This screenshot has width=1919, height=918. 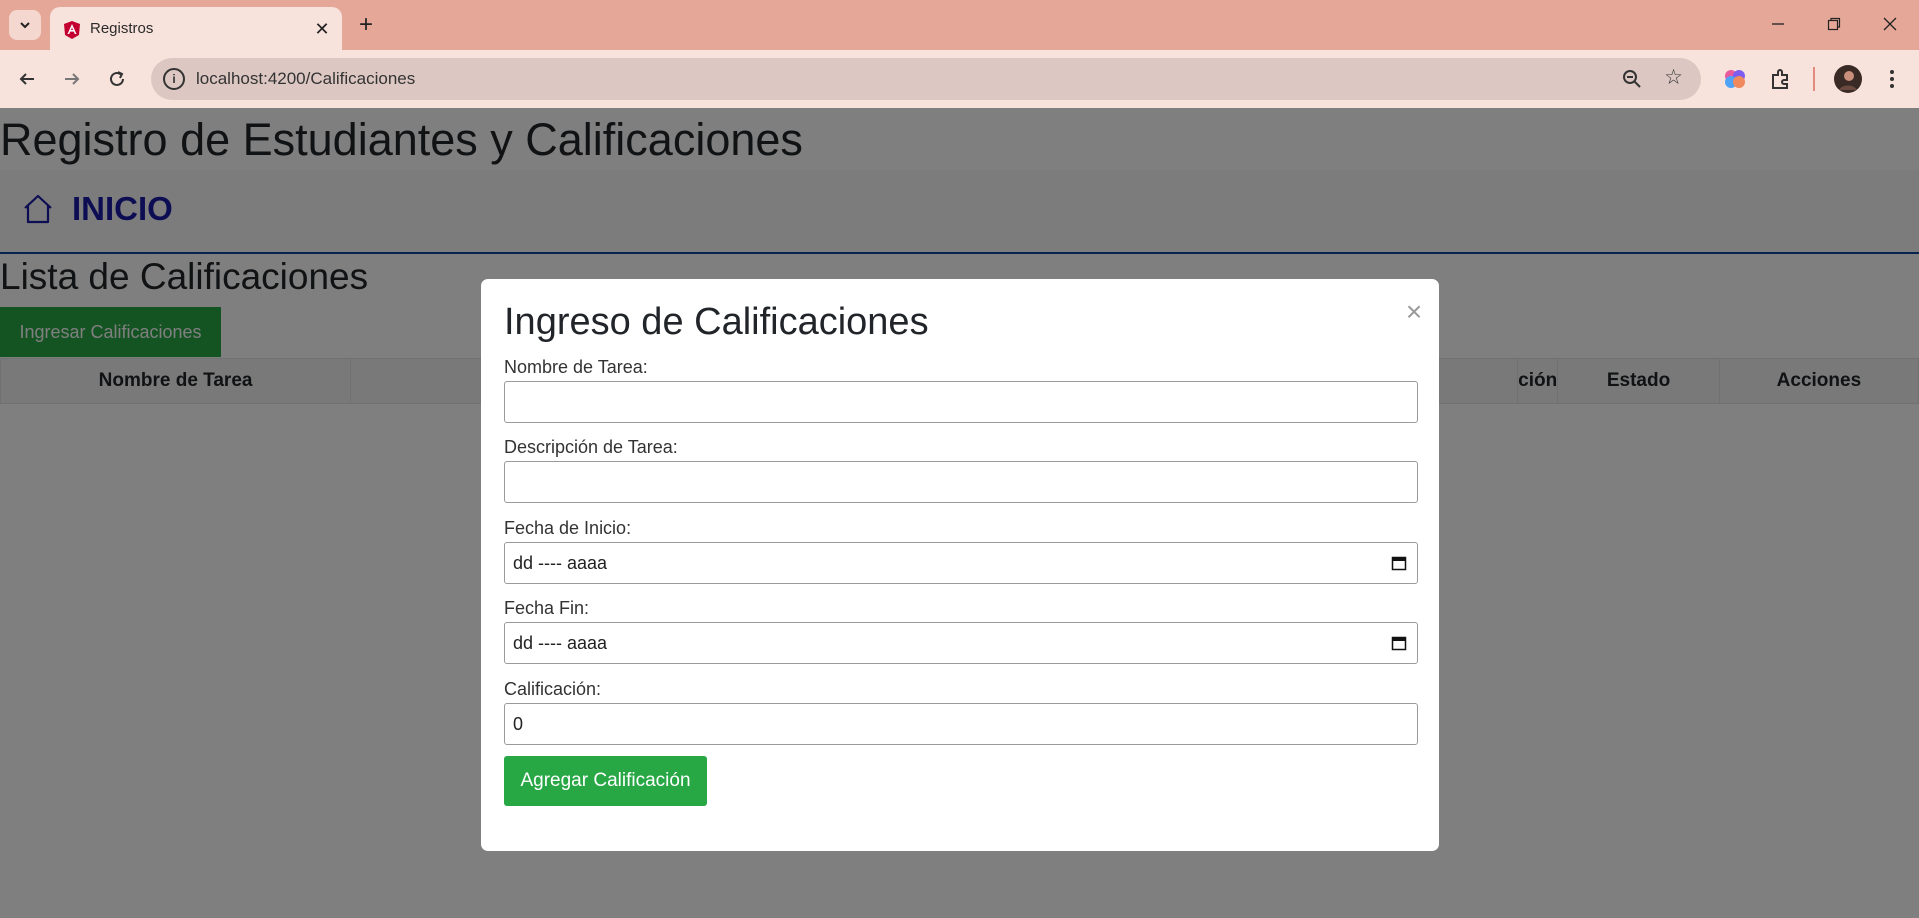 I want to click on url-text: localhost:4200/Calificaciones, so click(x=305, y=79).